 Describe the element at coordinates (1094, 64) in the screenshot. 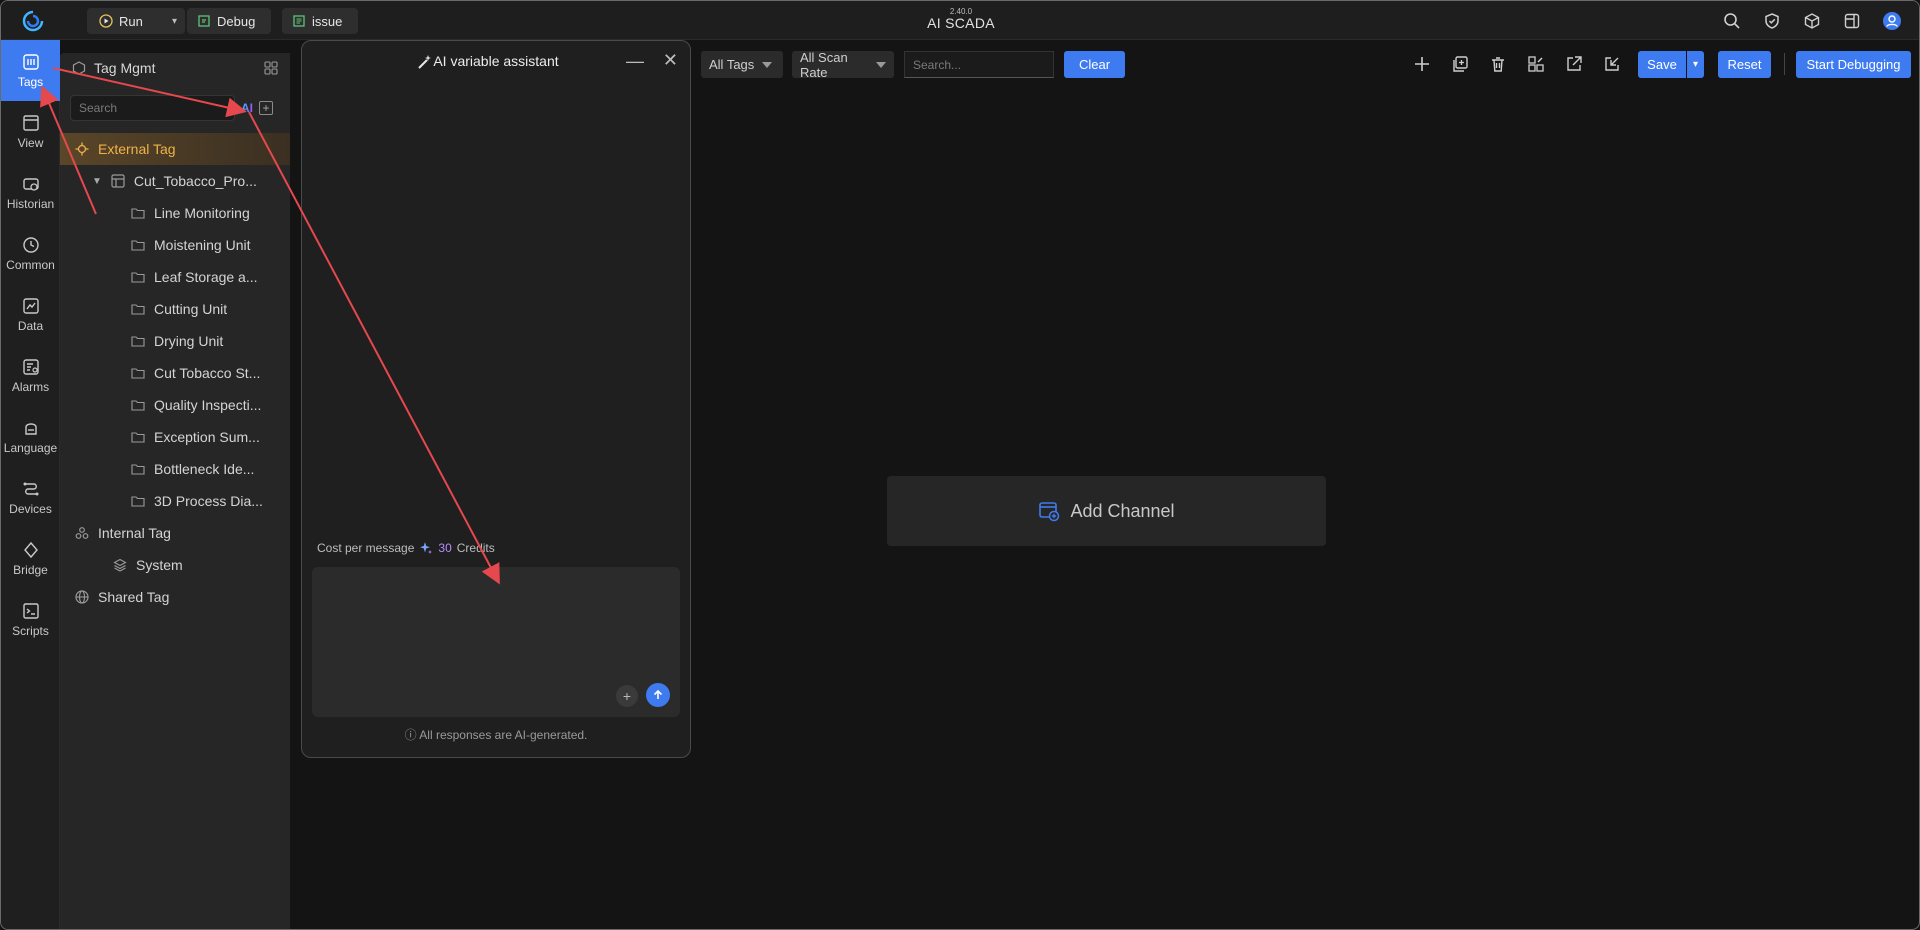

I see `clear-button: Clear` at that location.